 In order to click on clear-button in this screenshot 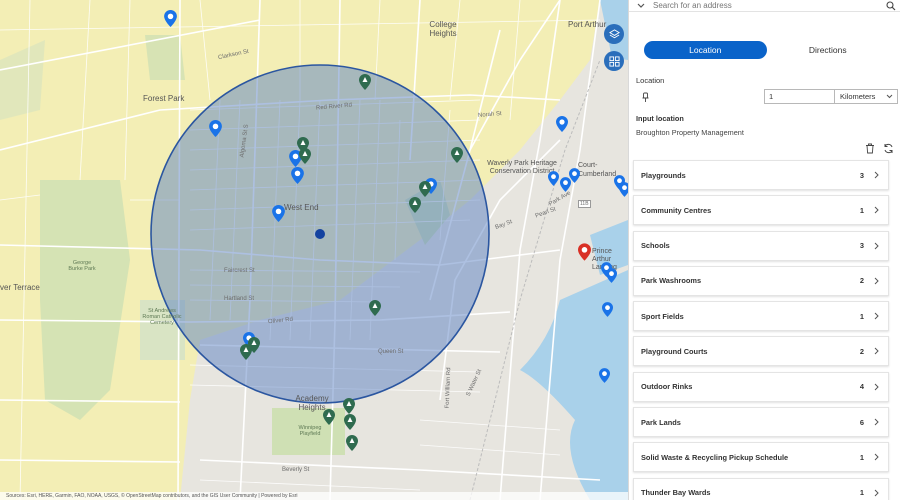, I will do `click(870, 150)`.